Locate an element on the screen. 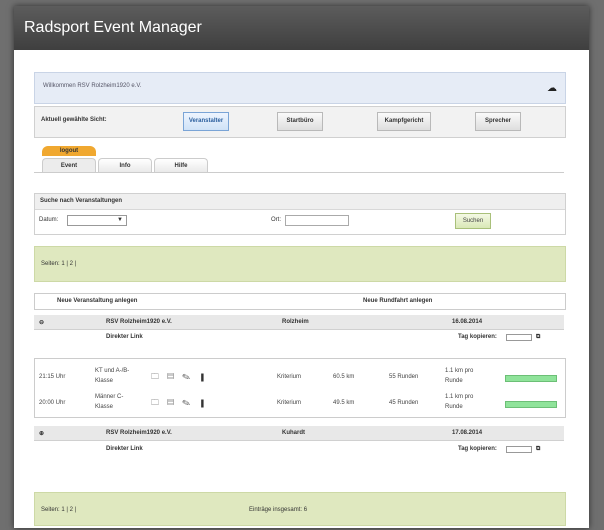 This screenshot has height=530, width=604. location-input is located at coordinates (317, 220).